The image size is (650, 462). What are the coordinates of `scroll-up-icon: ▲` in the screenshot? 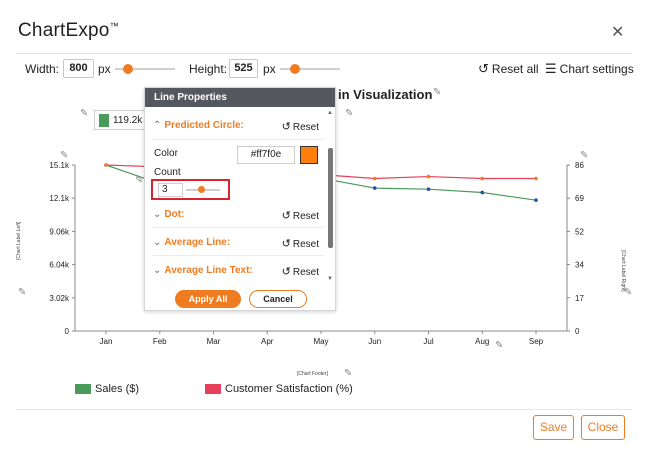 It's located at (330, 113).